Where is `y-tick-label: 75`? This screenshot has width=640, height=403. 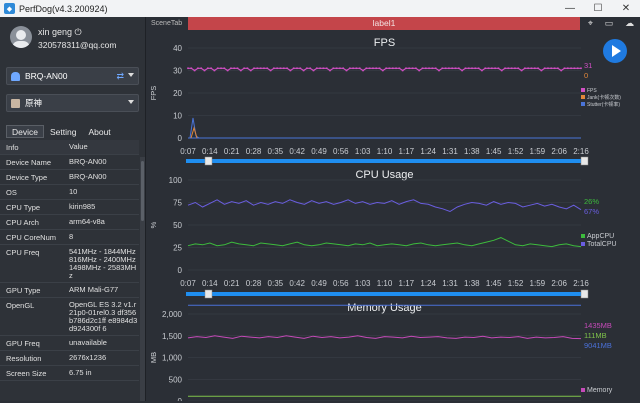 y-tick-label: 75 is located at coordinates (177, 203).